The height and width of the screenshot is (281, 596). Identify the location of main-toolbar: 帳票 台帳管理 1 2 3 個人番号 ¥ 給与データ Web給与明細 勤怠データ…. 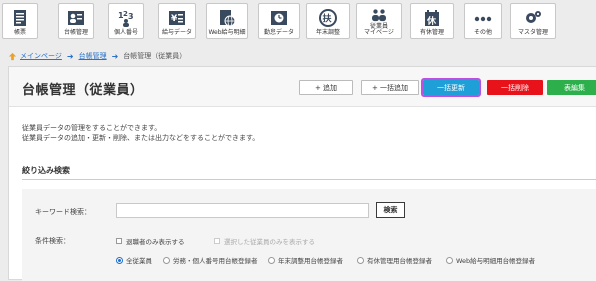
(298, 21).